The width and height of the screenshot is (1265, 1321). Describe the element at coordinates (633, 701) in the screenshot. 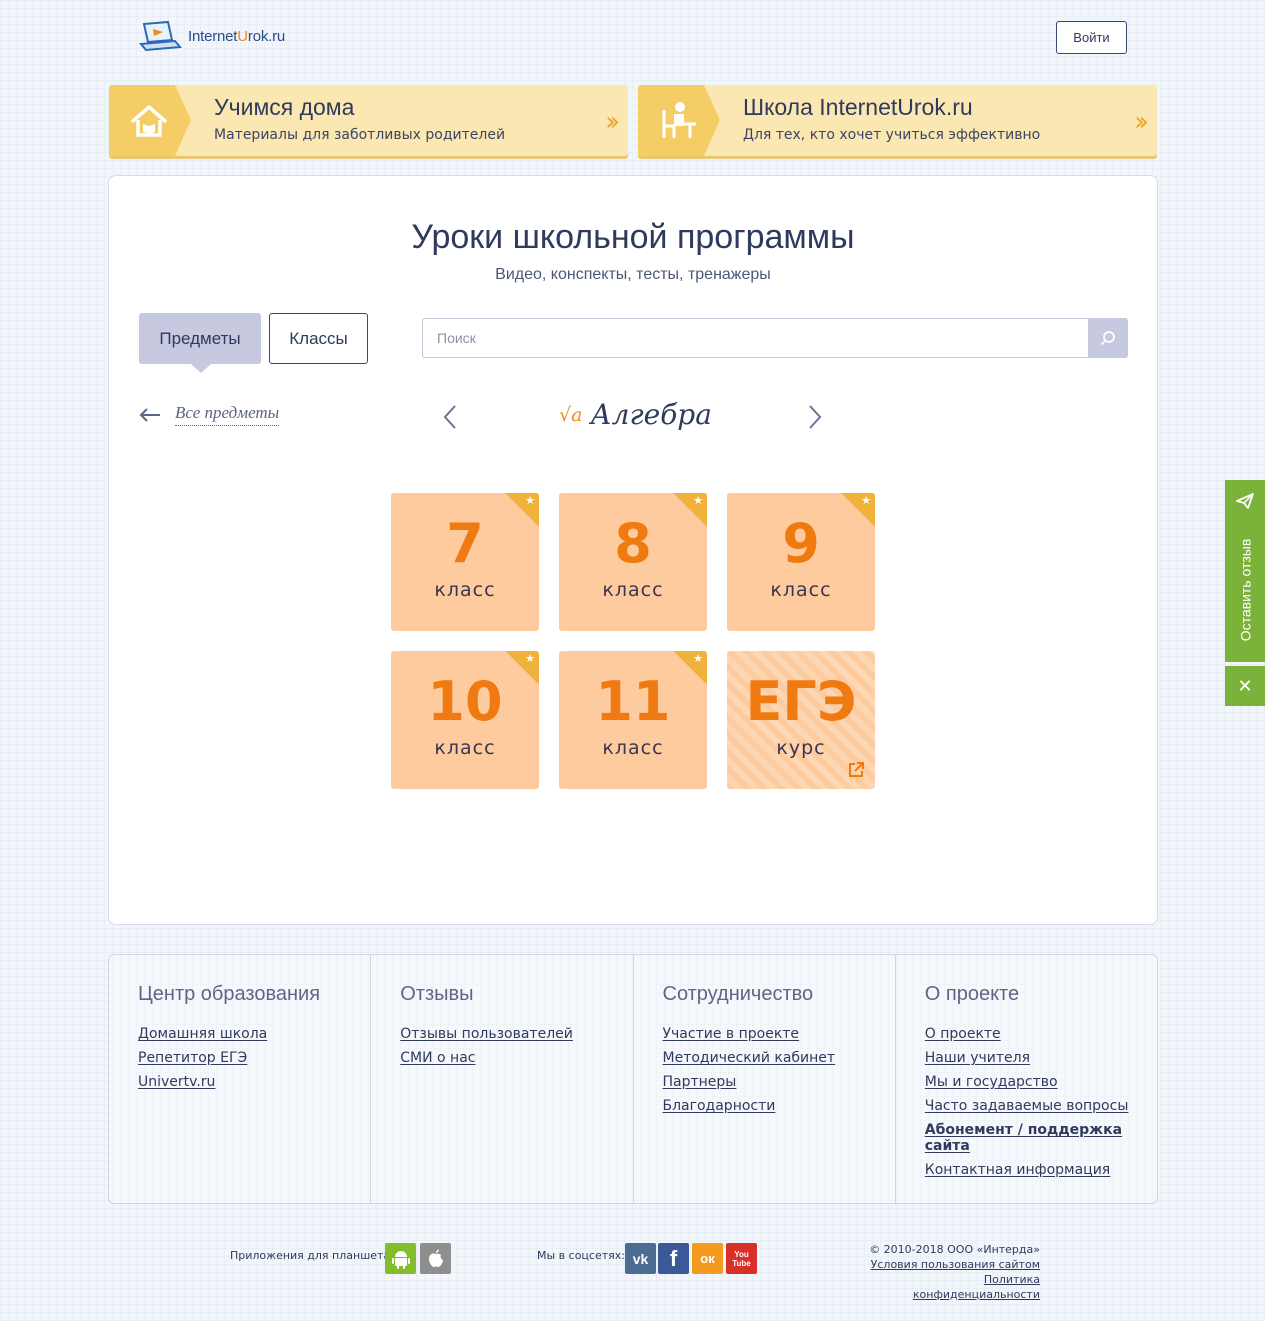

I see `tile-number: 11` at that location.